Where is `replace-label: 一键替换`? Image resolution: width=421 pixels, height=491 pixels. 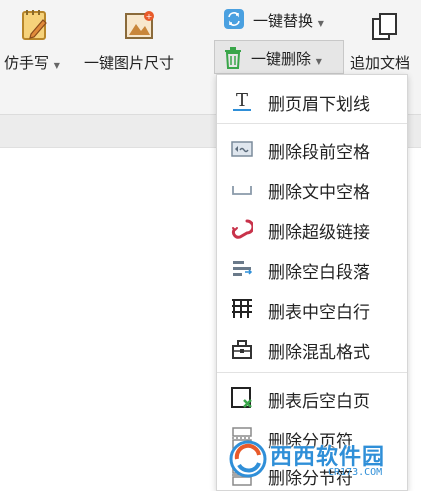
replace-label: 一键替换 is located at coordinates (283, 21).